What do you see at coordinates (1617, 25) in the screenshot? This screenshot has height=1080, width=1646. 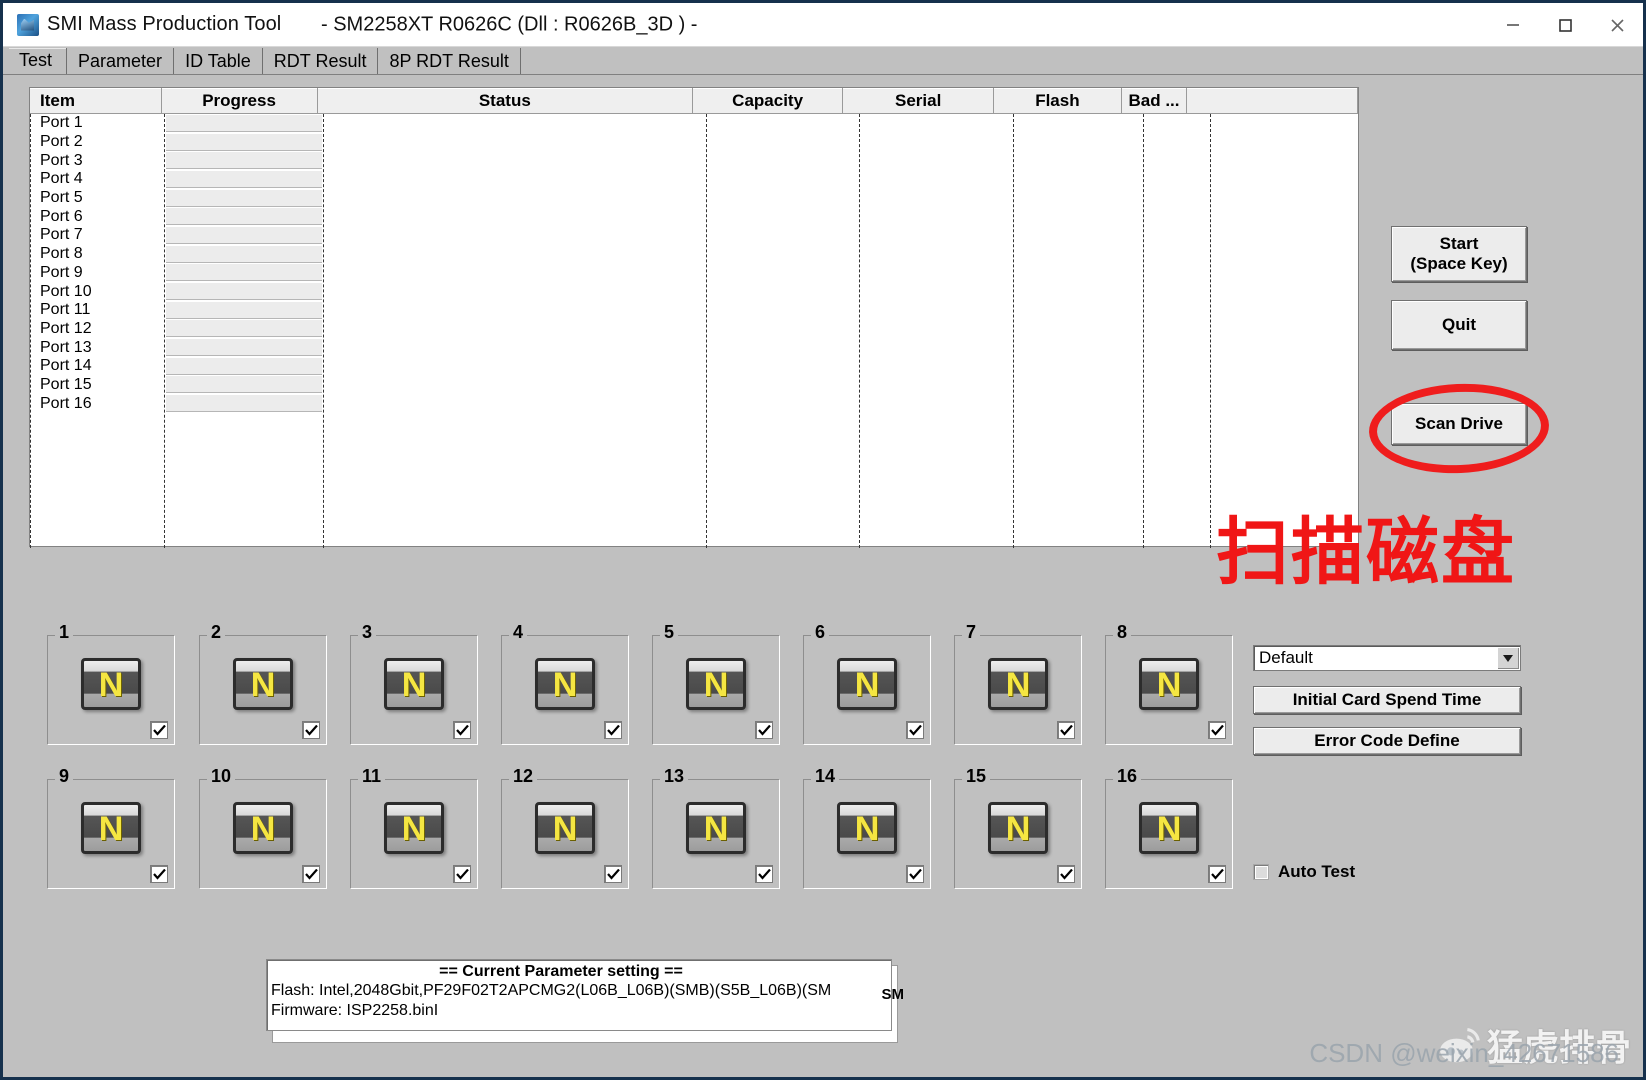 I see `close-button` at bounding box center [1617, 25].